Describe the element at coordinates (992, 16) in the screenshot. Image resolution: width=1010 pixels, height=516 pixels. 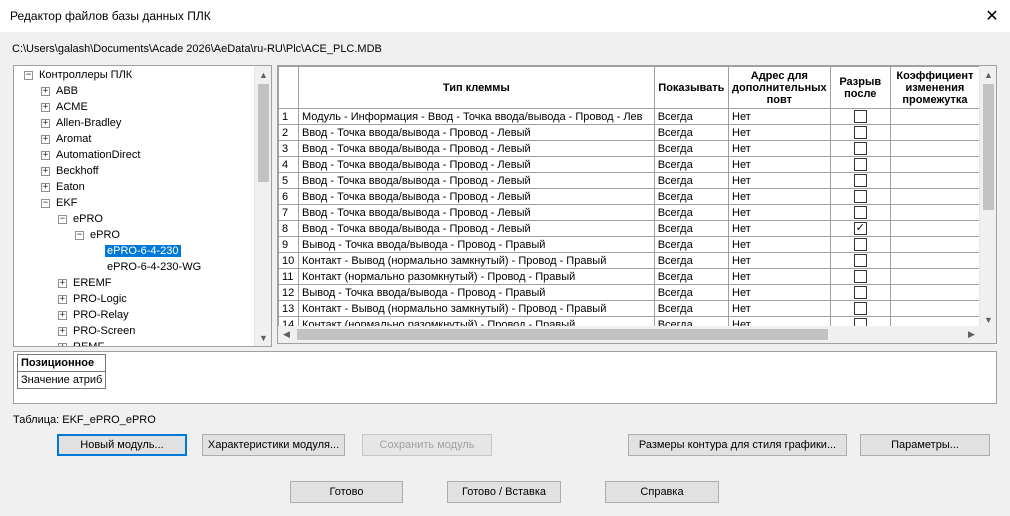
I see `close-icon: ✕` at that location.